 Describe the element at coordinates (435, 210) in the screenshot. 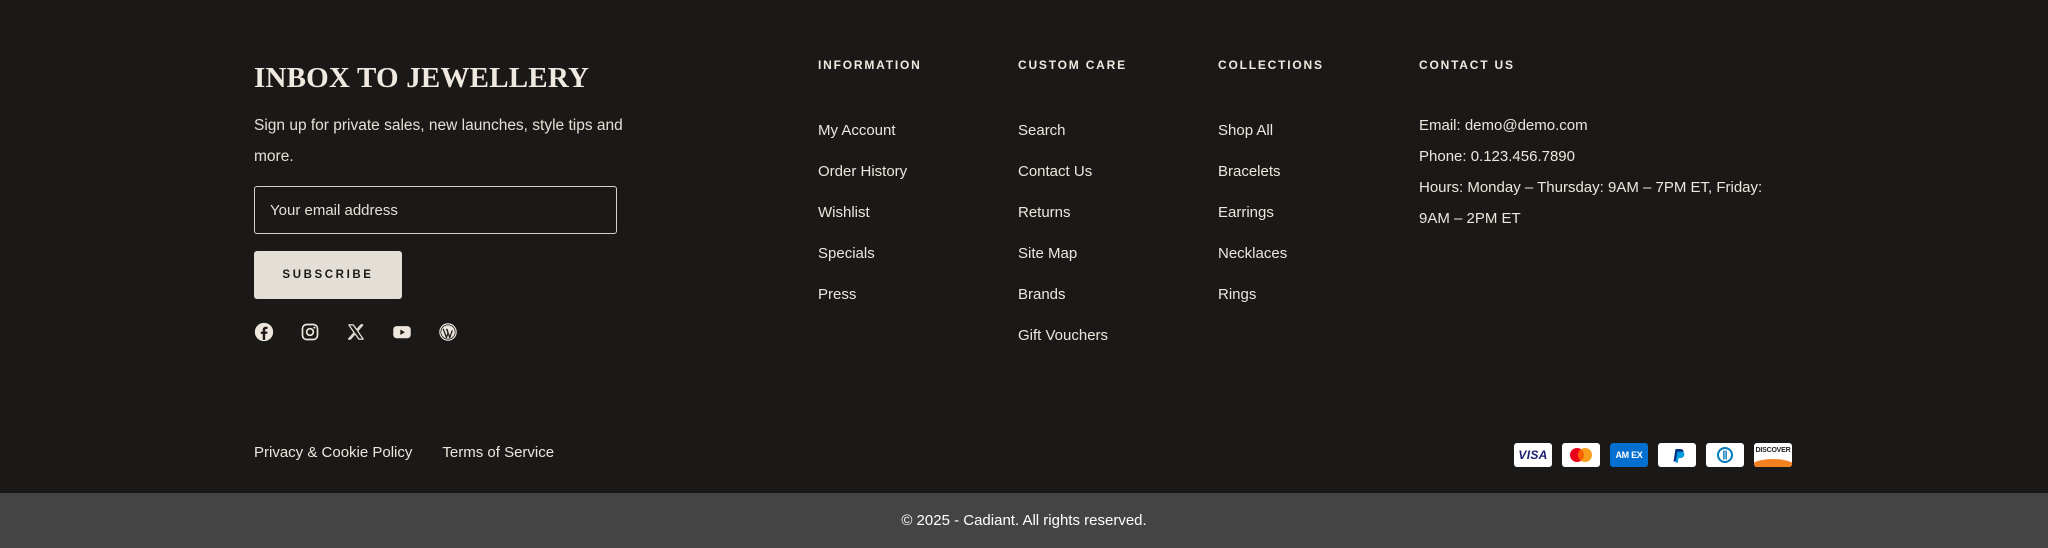

I see `email-input` at that location.